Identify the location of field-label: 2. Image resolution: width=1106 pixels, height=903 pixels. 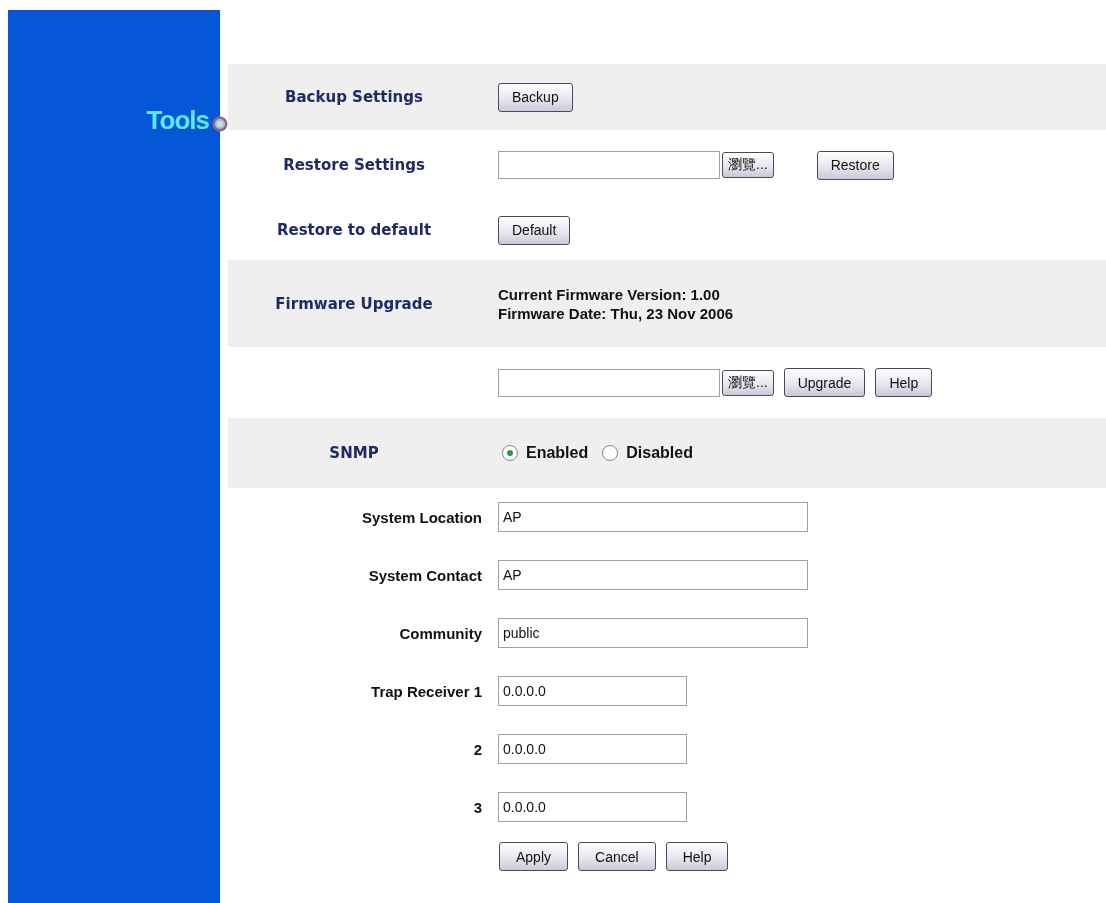
(477, 749).